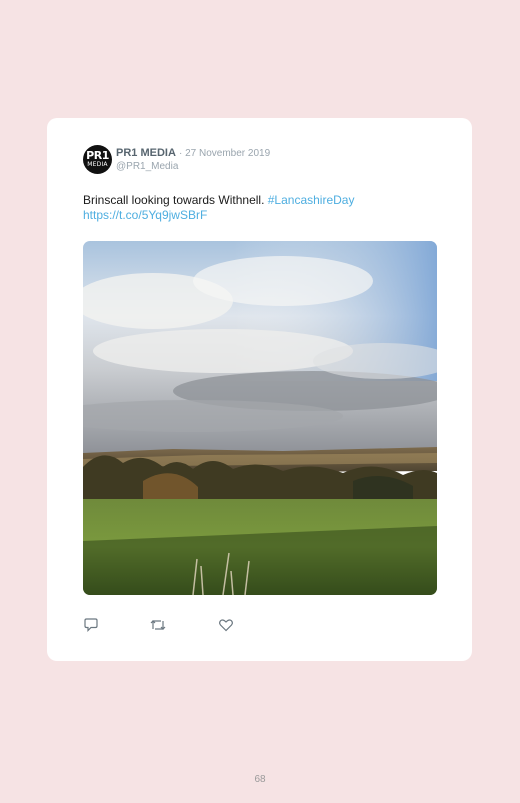 The image size is (520, 803). I want to click on tweet-body: Brinscall looking towards Withnell., so click(174, 200).